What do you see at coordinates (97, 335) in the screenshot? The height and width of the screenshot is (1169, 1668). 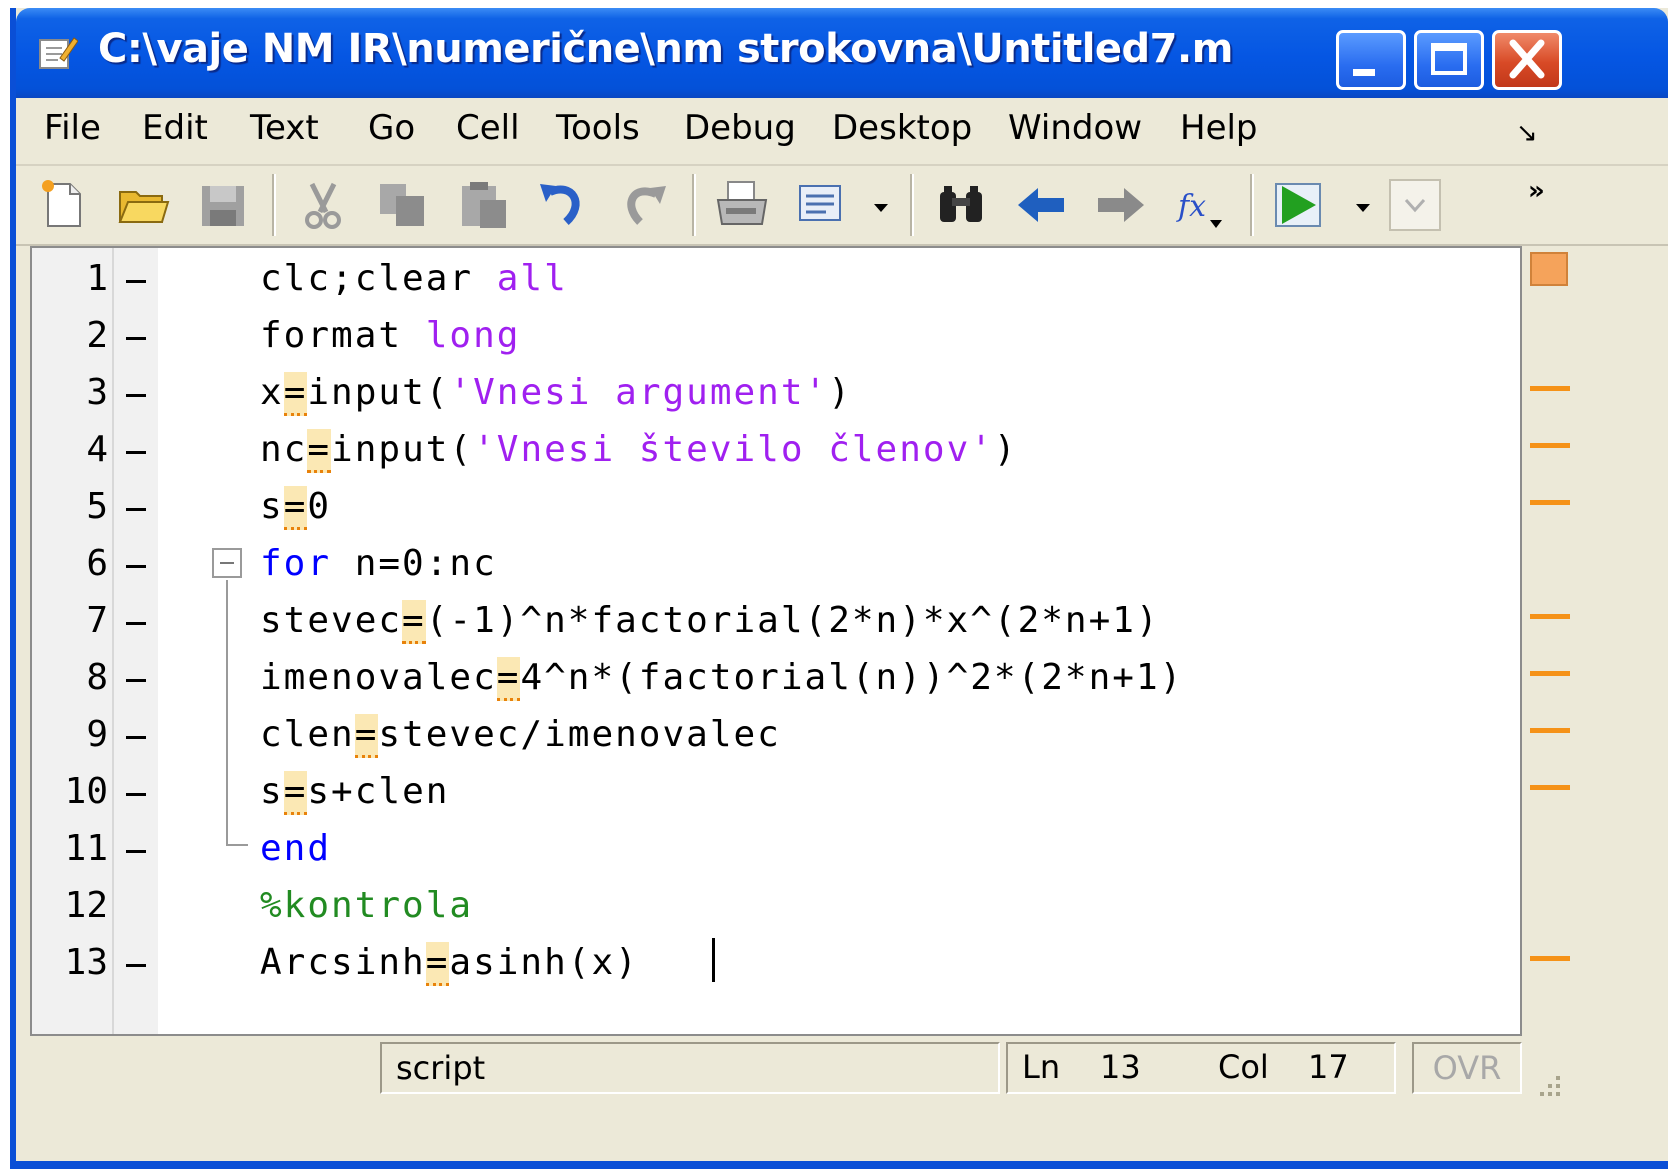 I see `line-number: 2` at bounding box center [97, 335].